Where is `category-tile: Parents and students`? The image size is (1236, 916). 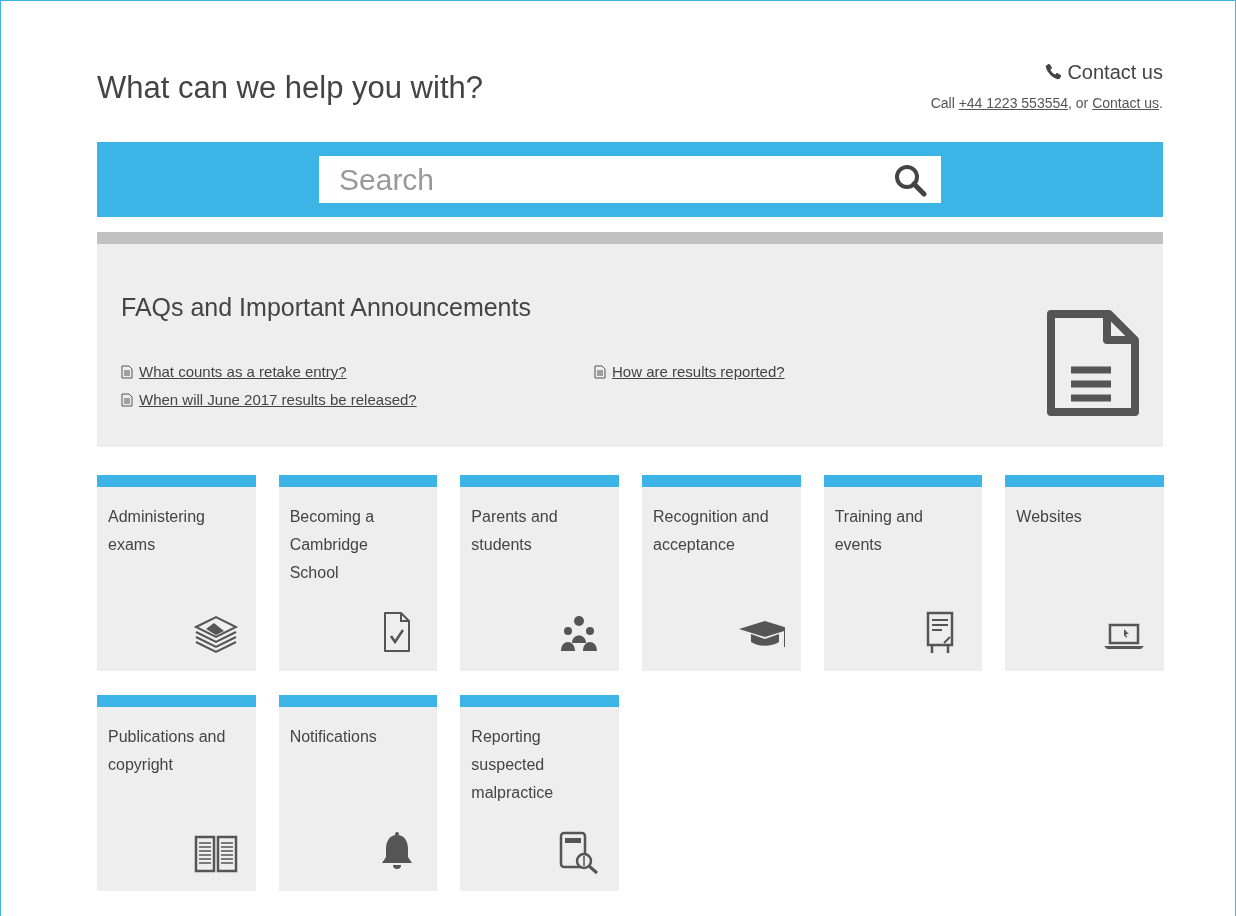 category-tile: Parents and students is located at coordinates (539, 573).